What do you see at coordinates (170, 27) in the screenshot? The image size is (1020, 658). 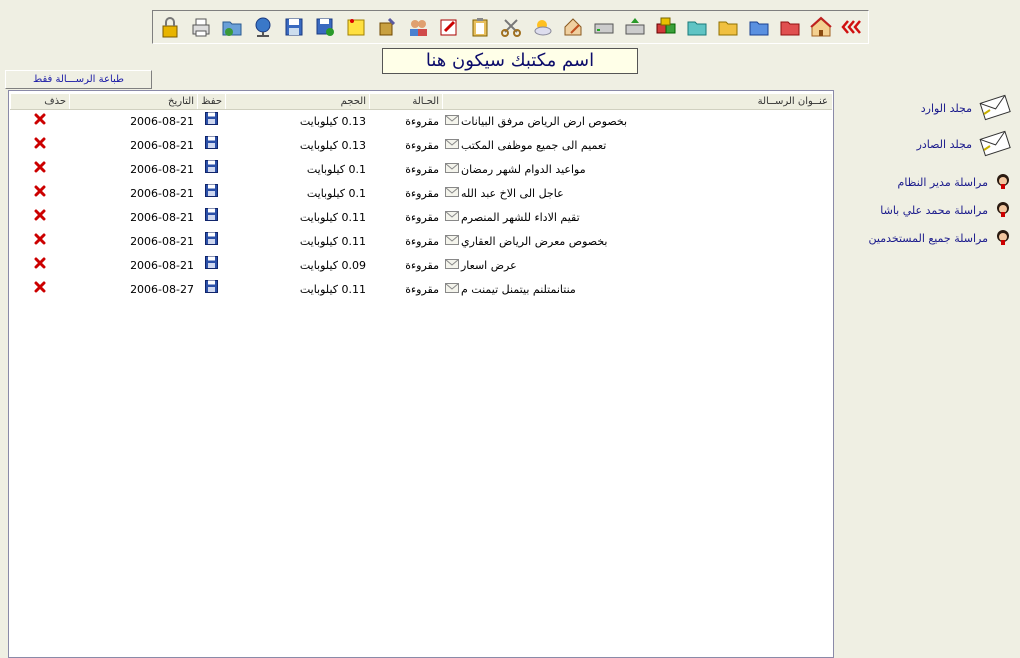 I see `lock-button` at bounding box center [170, 27].